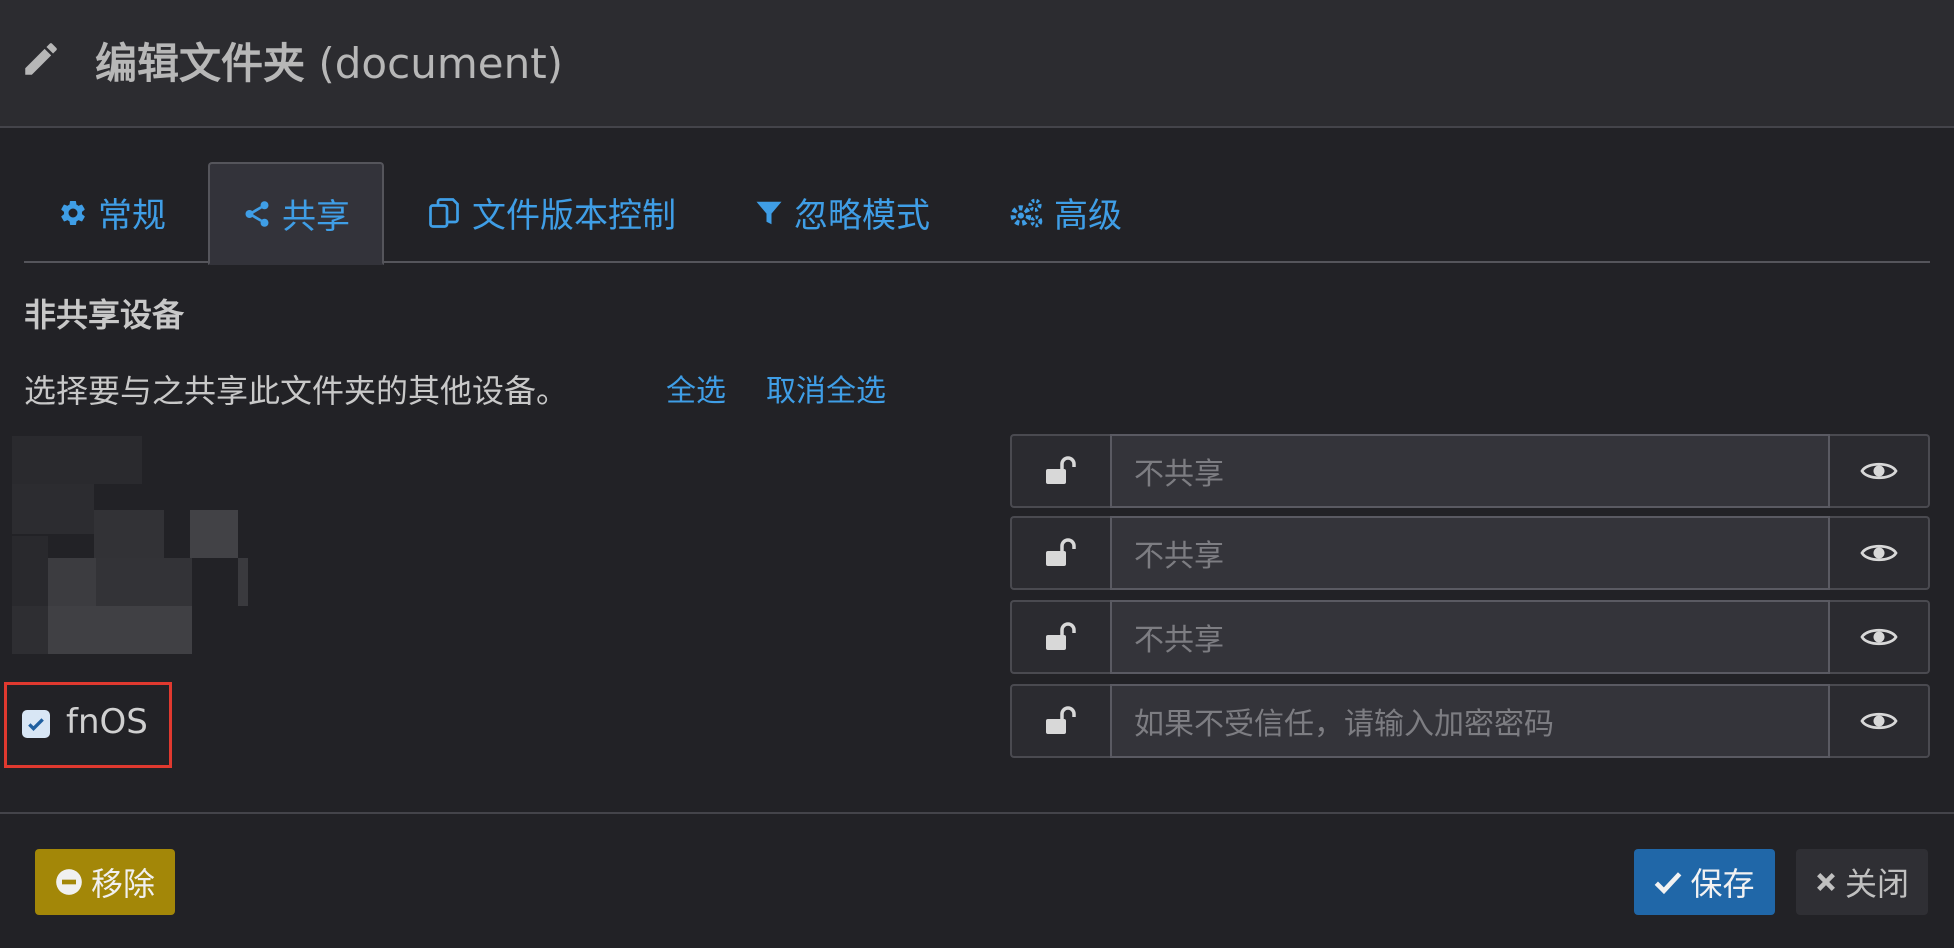 The image size is (1954, 948). What do you see at coordinates (1722, 884) in the screenshot?
I see `save-button-label: 保存` at bounding box center [1722, 884].